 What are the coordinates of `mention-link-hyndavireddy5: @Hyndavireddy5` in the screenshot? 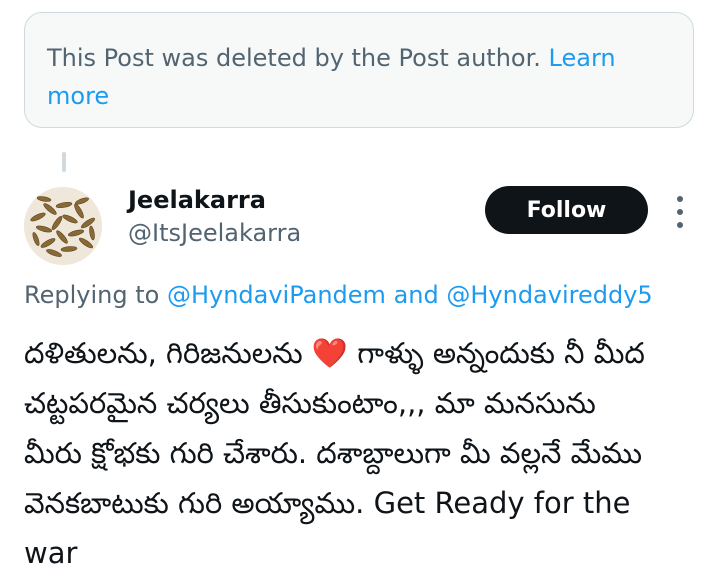 It's located at (549, 295).